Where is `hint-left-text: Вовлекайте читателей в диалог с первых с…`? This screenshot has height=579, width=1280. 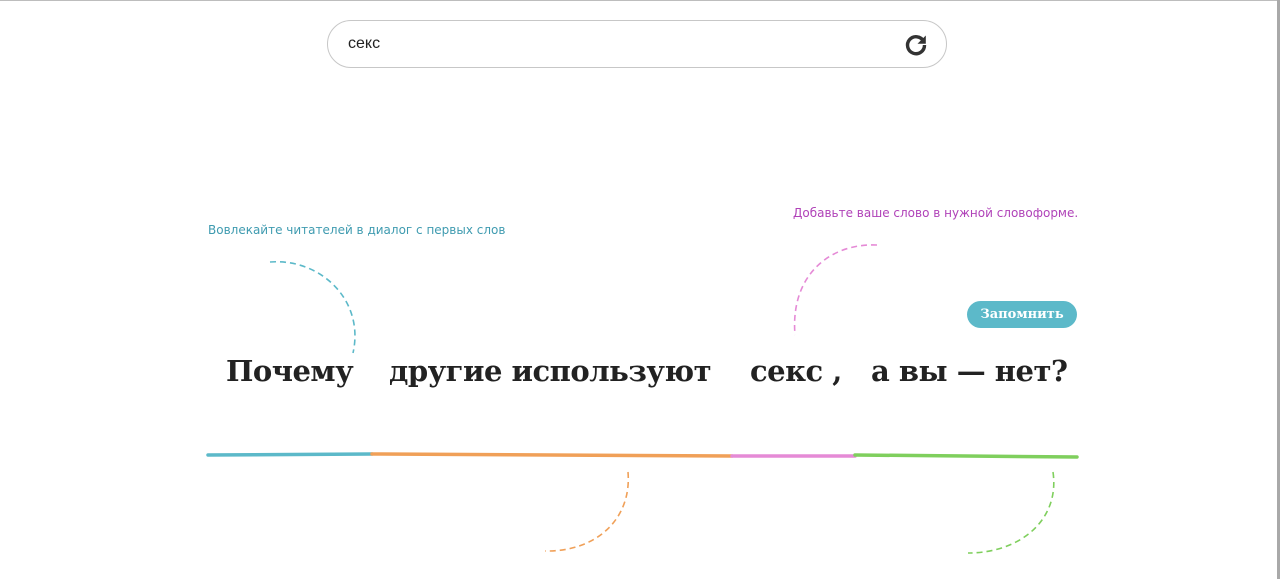
hint-left-text: Вовлекайте читателей в диалог с первых с… is located at coordinates (357, 230).